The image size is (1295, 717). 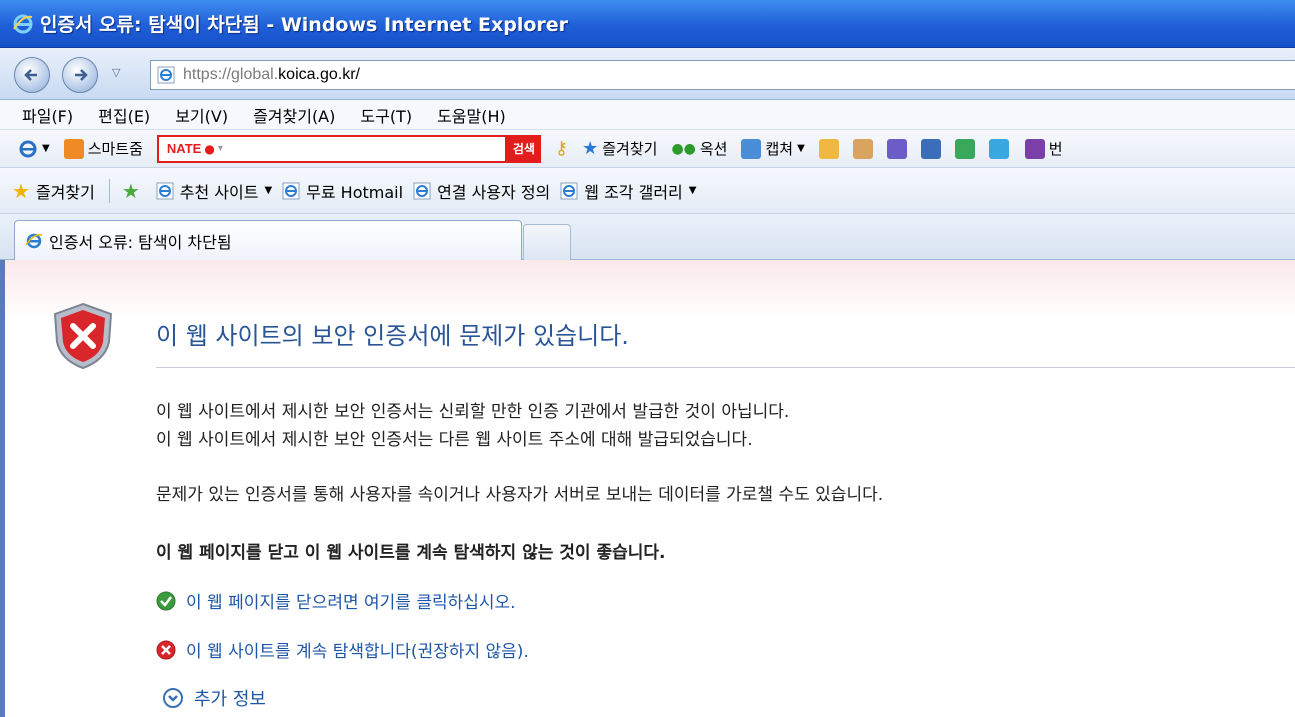 I want to click on menu-tools: 도구(T), so click(x=386, y=115).